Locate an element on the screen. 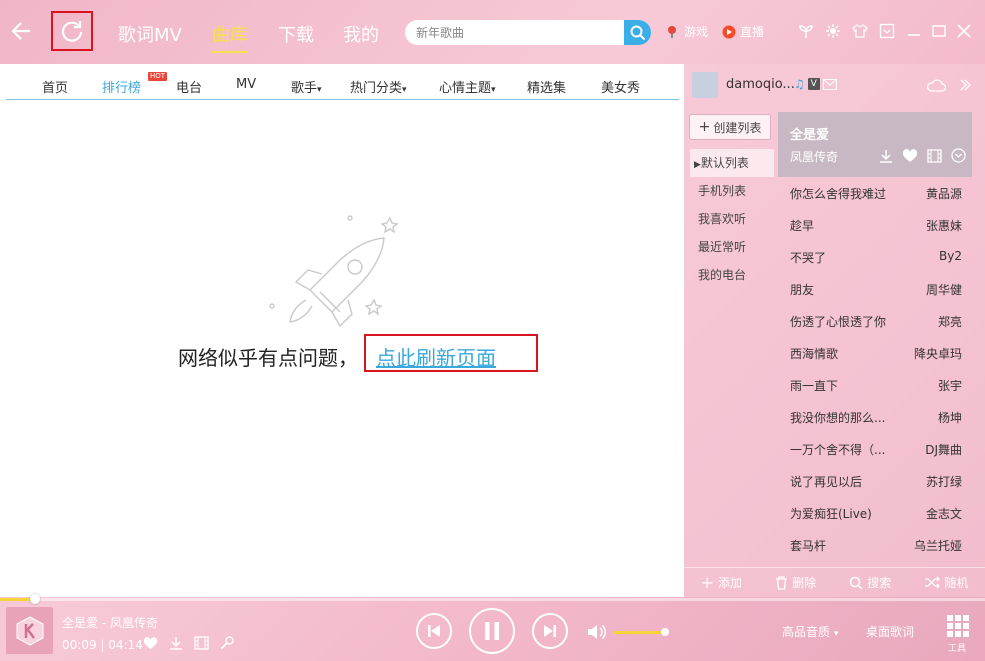  sound-quality-select: 高品音质 ▾ is located at coordinates (810, 631).